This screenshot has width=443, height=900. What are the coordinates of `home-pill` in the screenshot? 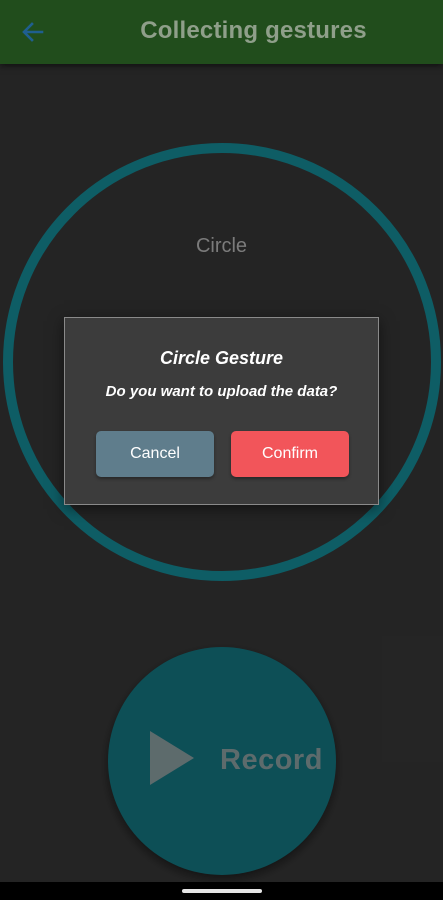 It's located at (222, 891).